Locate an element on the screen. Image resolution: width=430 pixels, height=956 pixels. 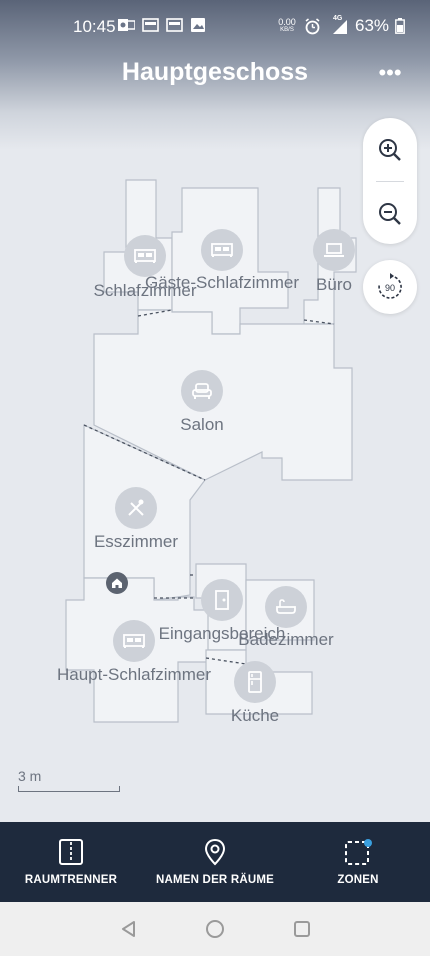
net-speed-value: 0.00 is located at coordinates (287, 22).